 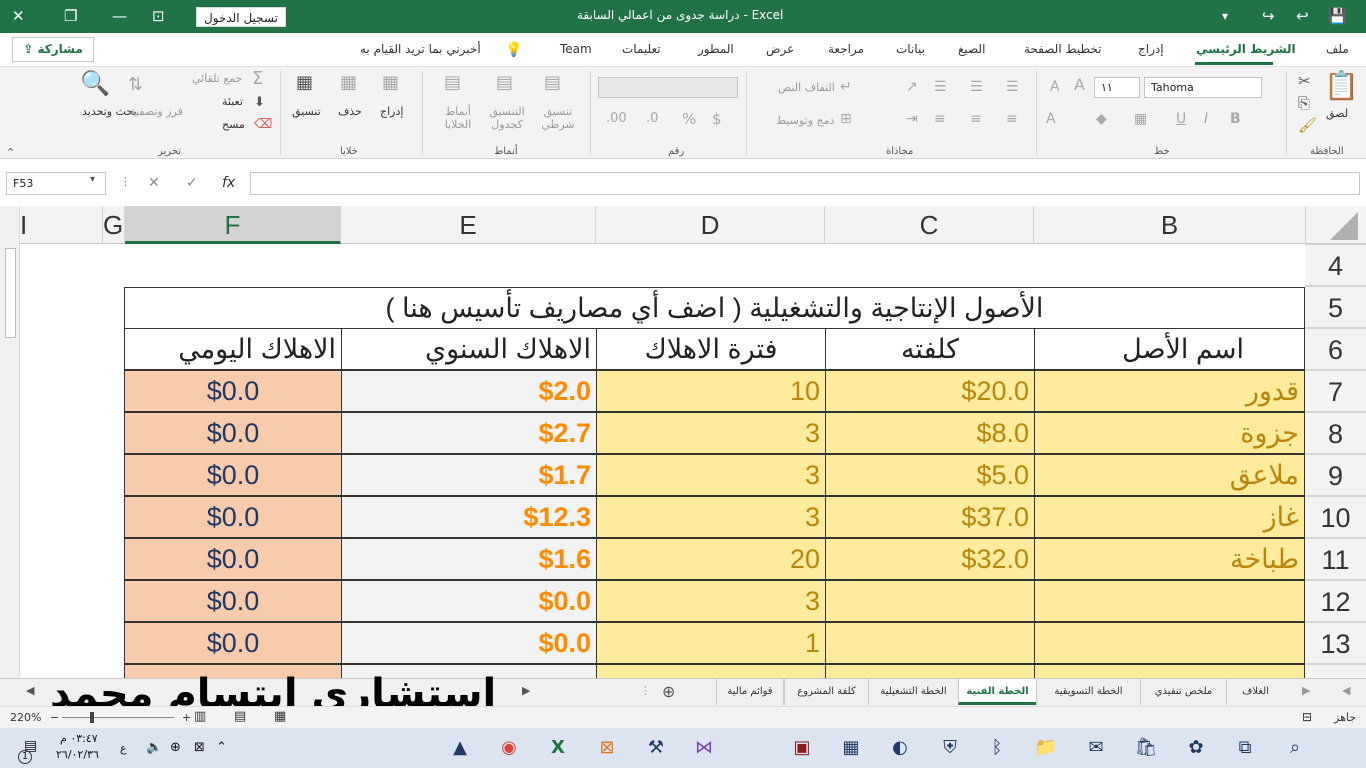 What do you see at coordinates (1268, 16) in the screenshot?
I see `redo-icon: ↪` at bounding box center [1268, 16].